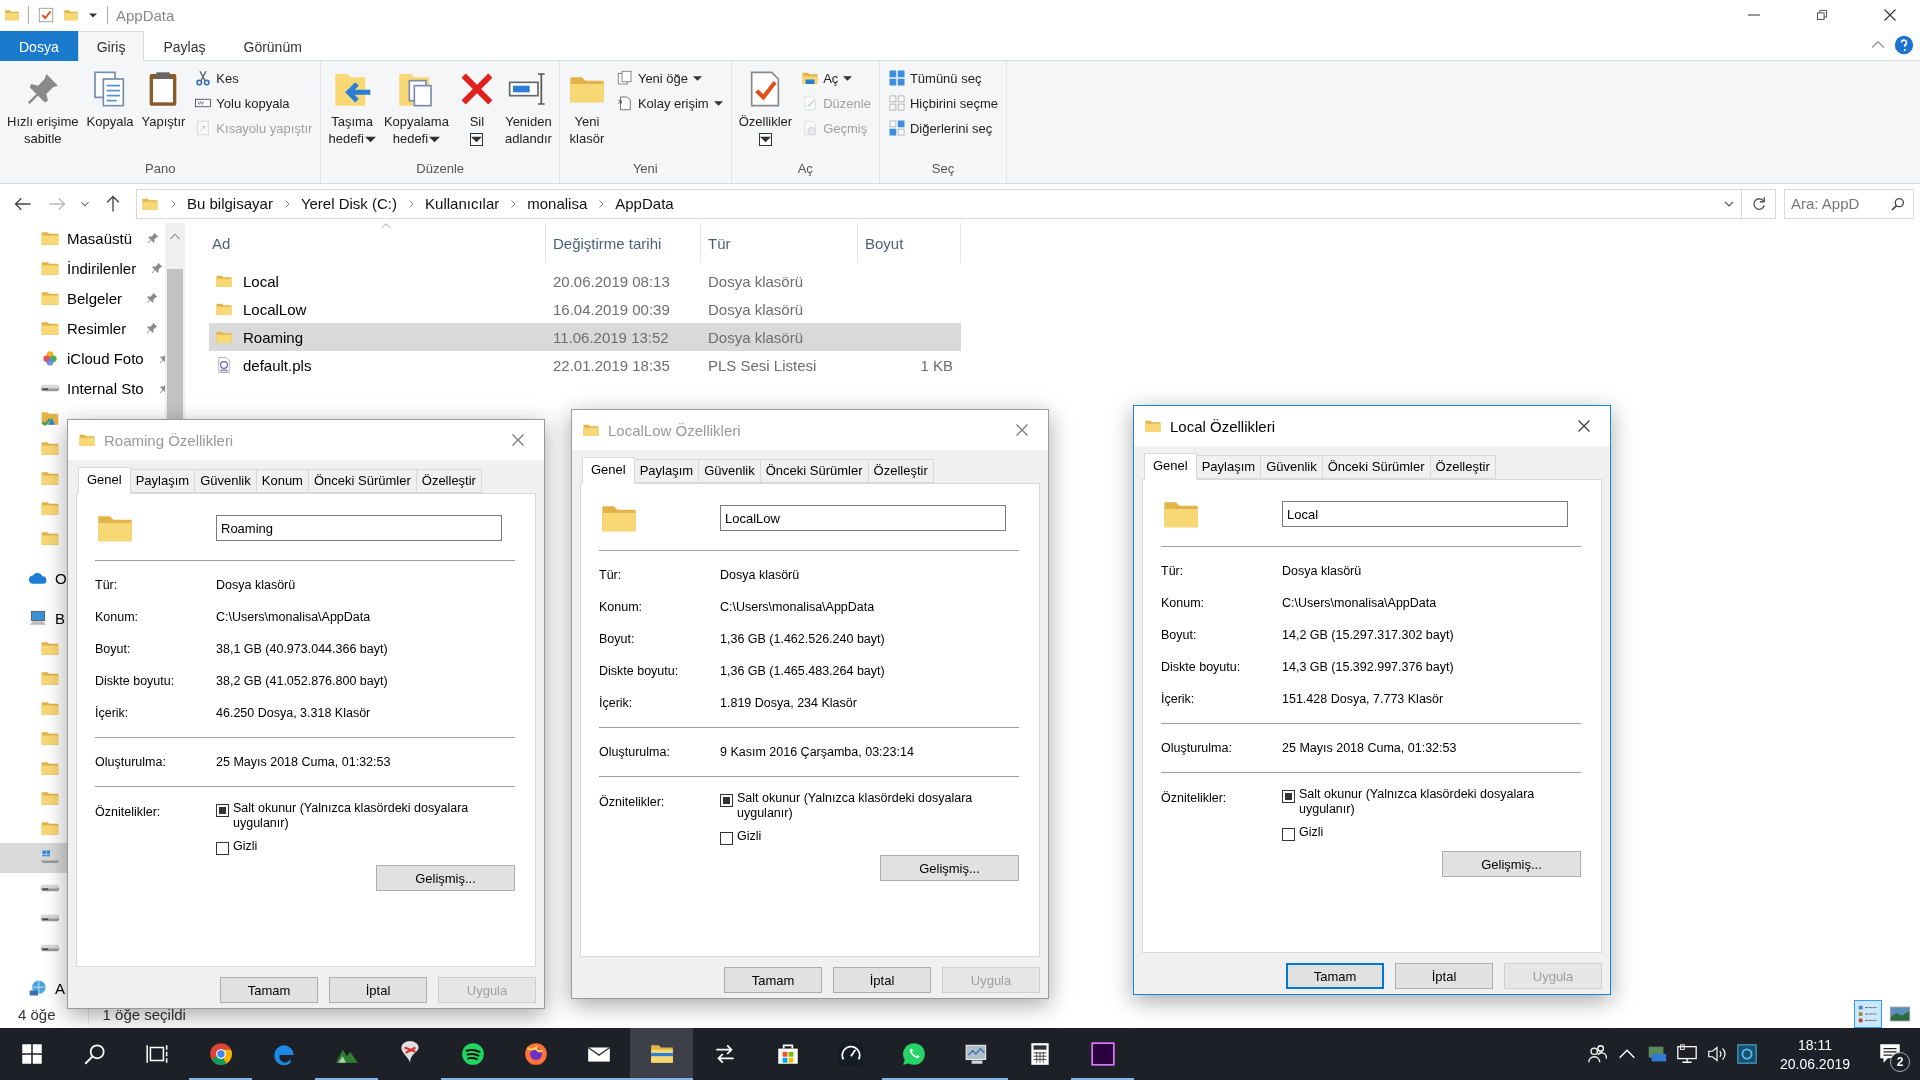 The height and width of the screenshot is (1080, 1920). I want to click on dialog-title: LocalLow Özellikleri, so click(674, 430).